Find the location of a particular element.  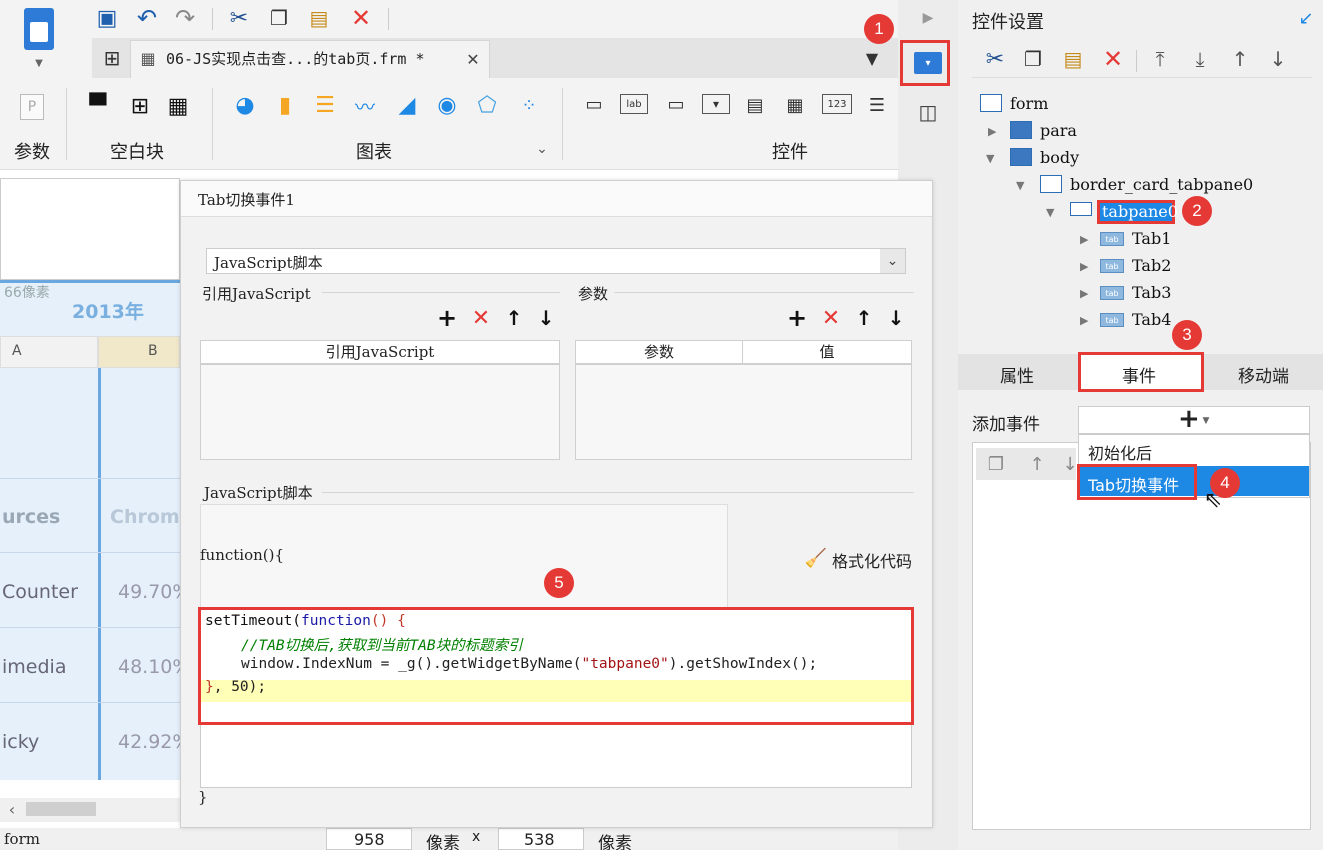

tab-properties: 属性 is located at coordinates (1017, 374).